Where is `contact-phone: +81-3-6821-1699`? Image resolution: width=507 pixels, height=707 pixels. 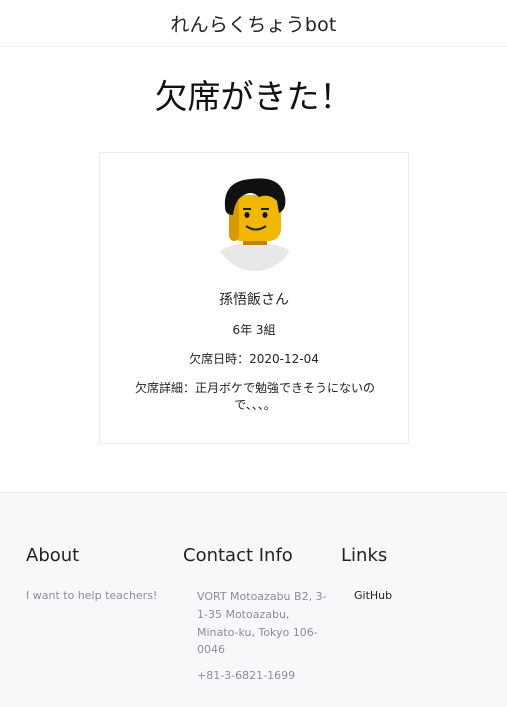
contact-phone: +81-3-6821-1699 is located at coordinates (246, 675).